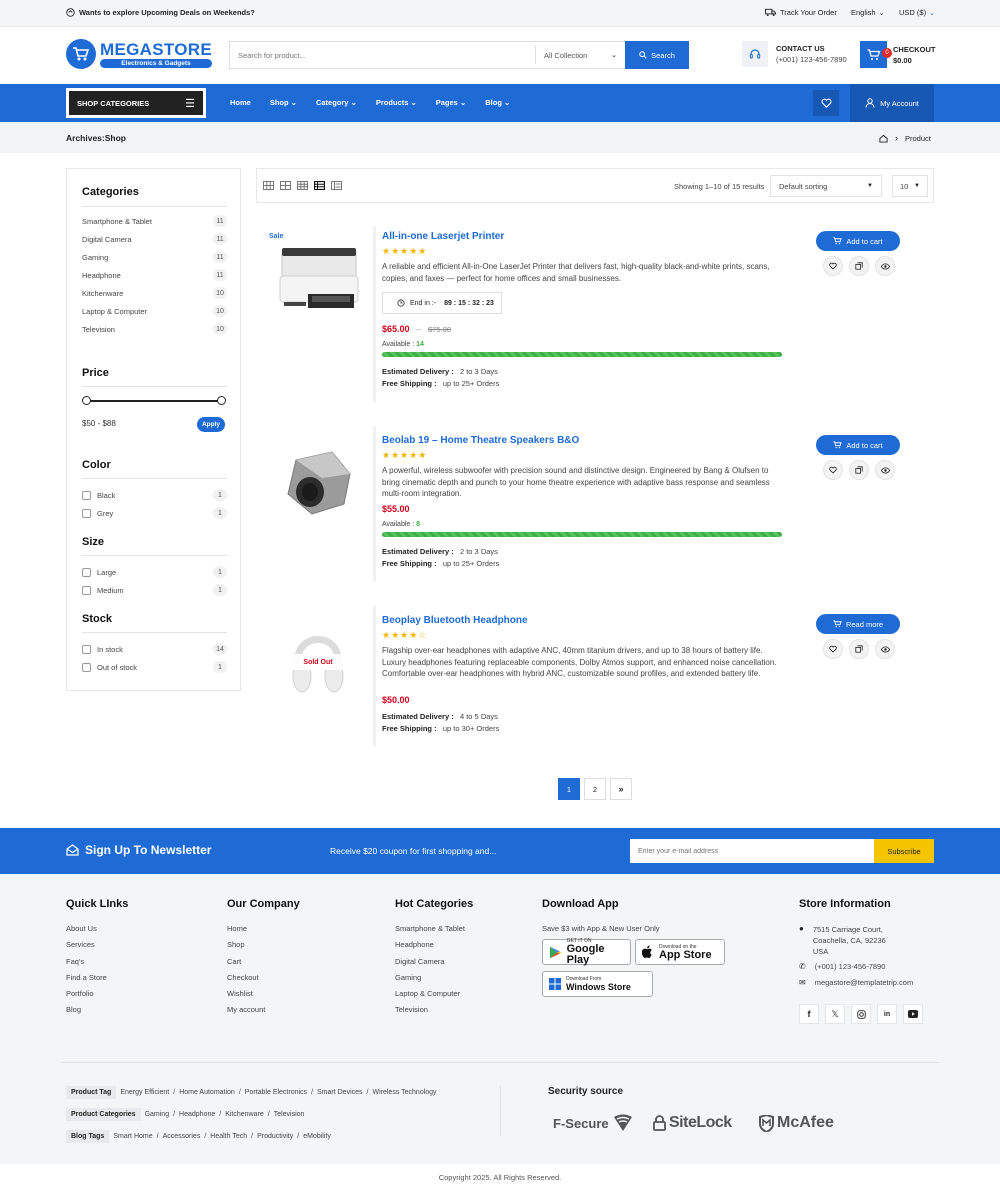  What do you see at coordinates (319, 185) in the screenshot?
I see `list-view-icon` at bounding box center [319, 185].